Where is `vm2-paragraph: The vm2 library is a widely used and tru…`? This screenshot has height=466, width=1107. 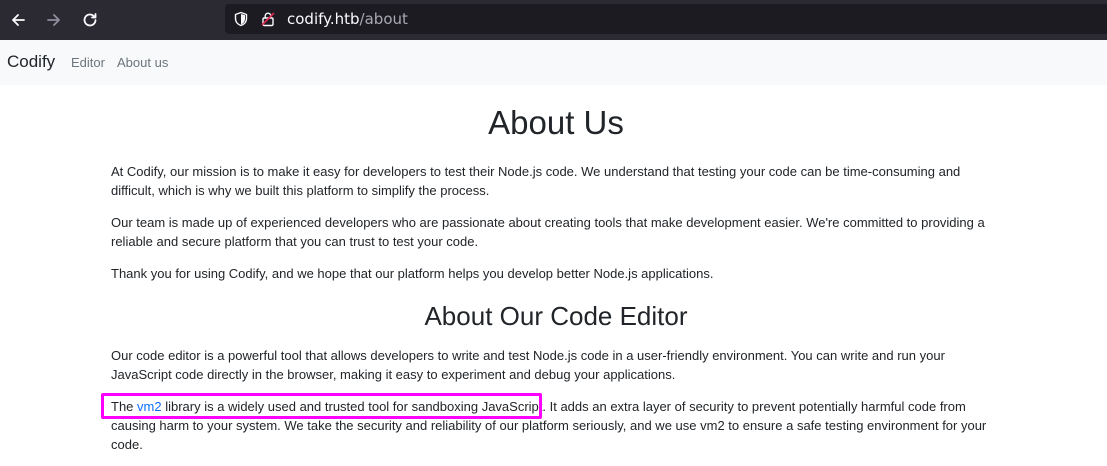
vm2-paragraph: The vm2 library is a widely used and tru… is located at coordinates (556, 426).